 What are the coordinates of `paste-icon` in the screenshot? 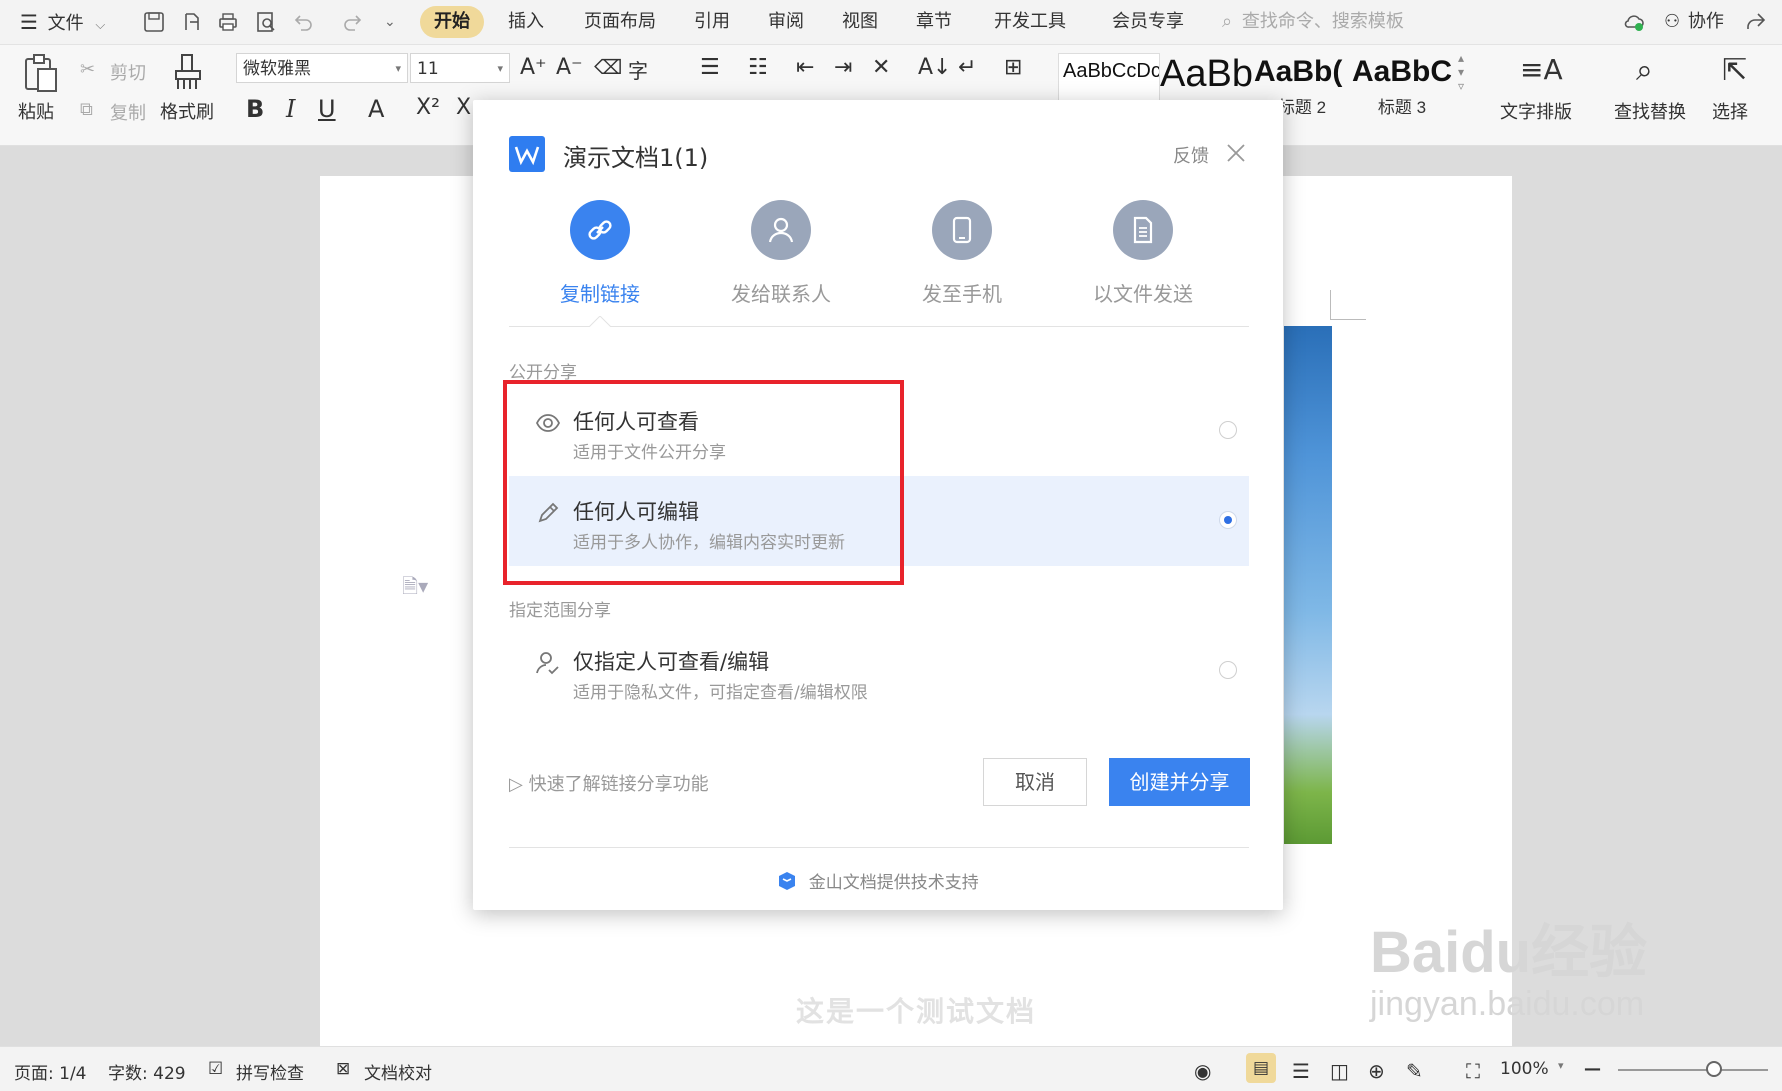 It's located at (41, 73).